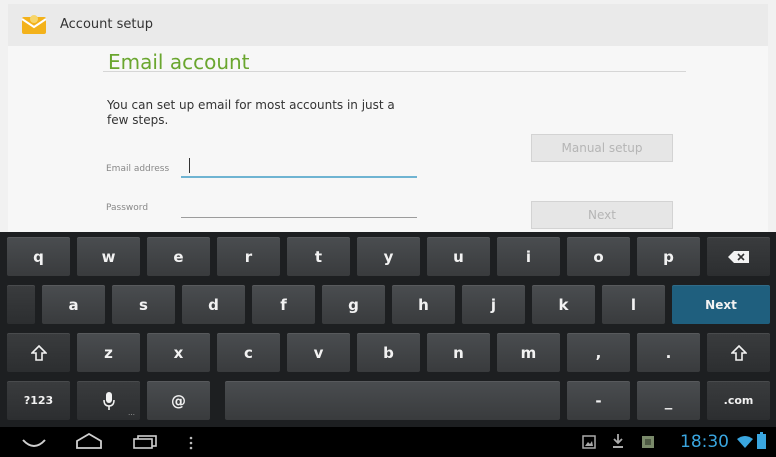  I want to click on key-c: c, so click(248, 352).